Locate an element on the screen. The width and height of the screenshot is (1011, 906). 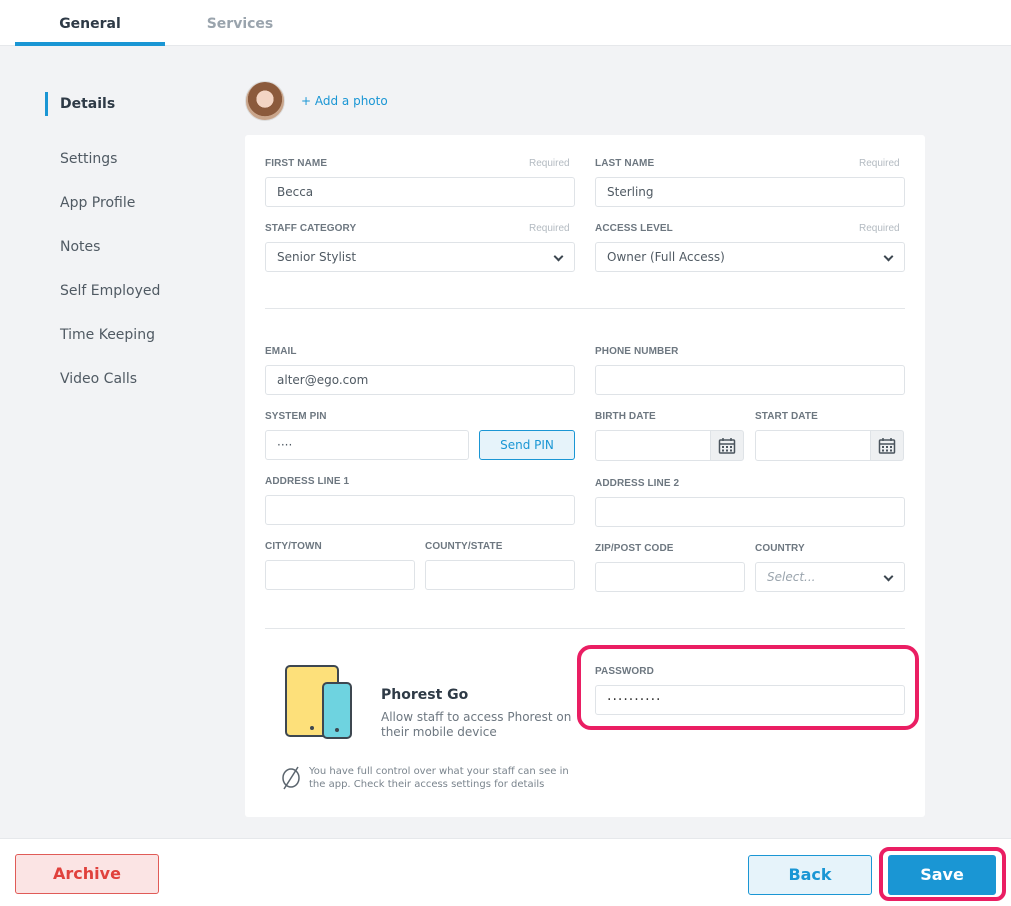
first-name-label: FIRST NAME is located at coordinates (296, 163).